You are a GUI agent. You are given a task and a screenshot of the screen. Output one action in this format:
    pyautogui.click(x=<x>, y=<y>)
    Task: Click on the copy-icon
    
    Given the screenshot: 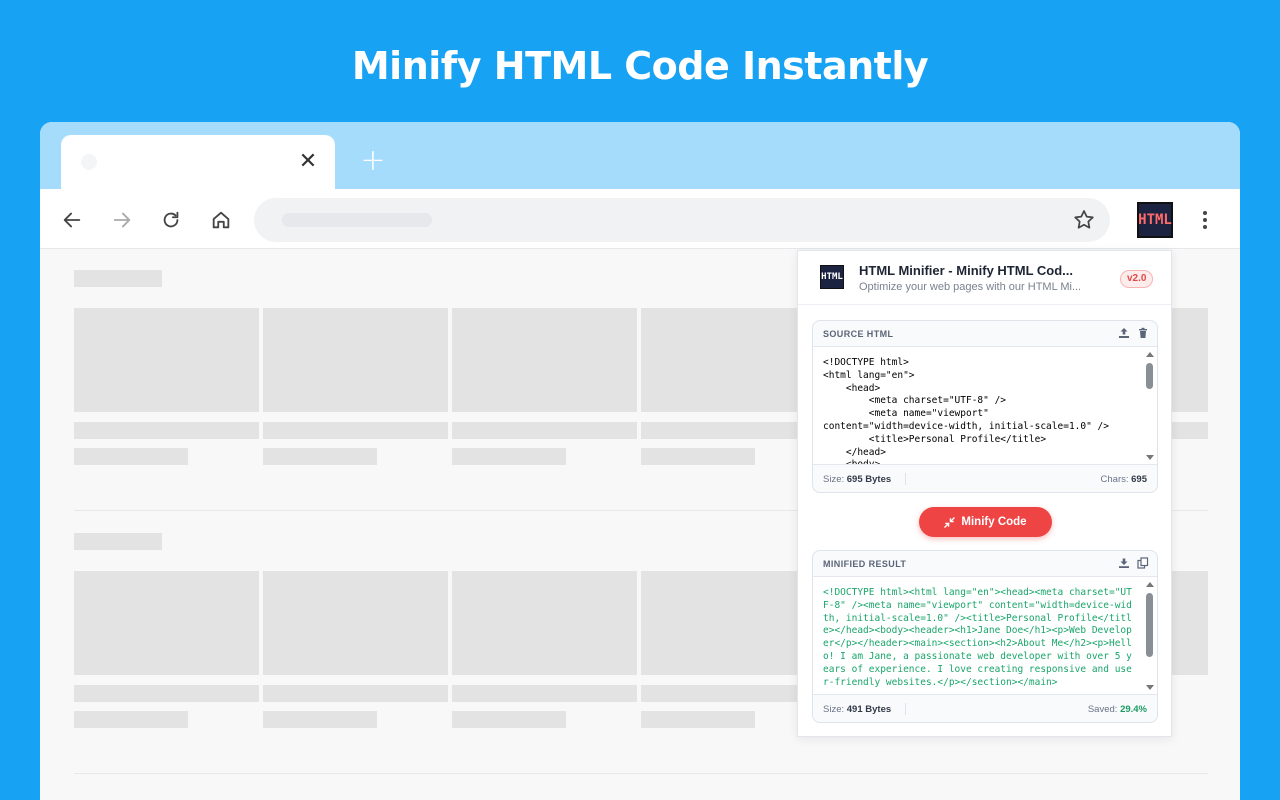 What is the action you would take?
    pyautogui.click(x=1143, y=563)
    